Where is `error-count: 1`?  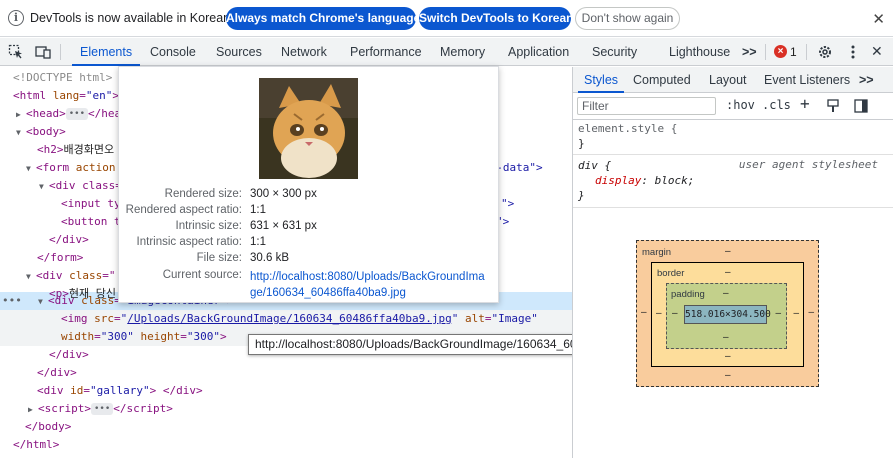 error-count: 1 is located at coordinates (793, 52).